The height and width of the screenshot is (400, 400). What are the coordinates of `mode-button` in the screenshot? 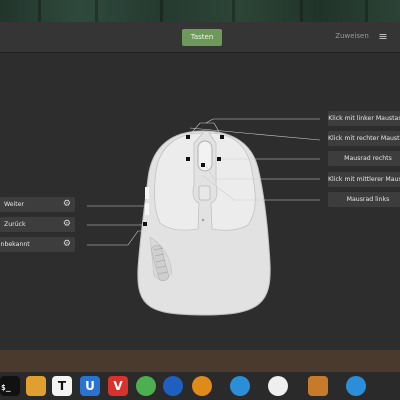 It's located at (204, 193).